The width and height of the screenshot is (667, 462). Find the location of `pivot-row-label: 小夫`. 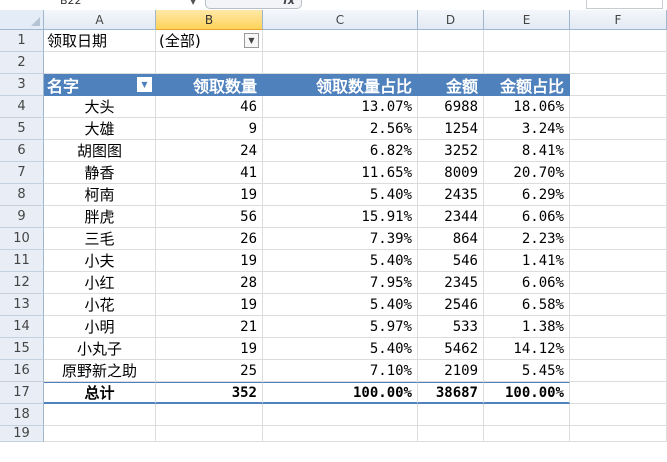

pivot-row-label: 小夫 is located at coordinates (100, 261).